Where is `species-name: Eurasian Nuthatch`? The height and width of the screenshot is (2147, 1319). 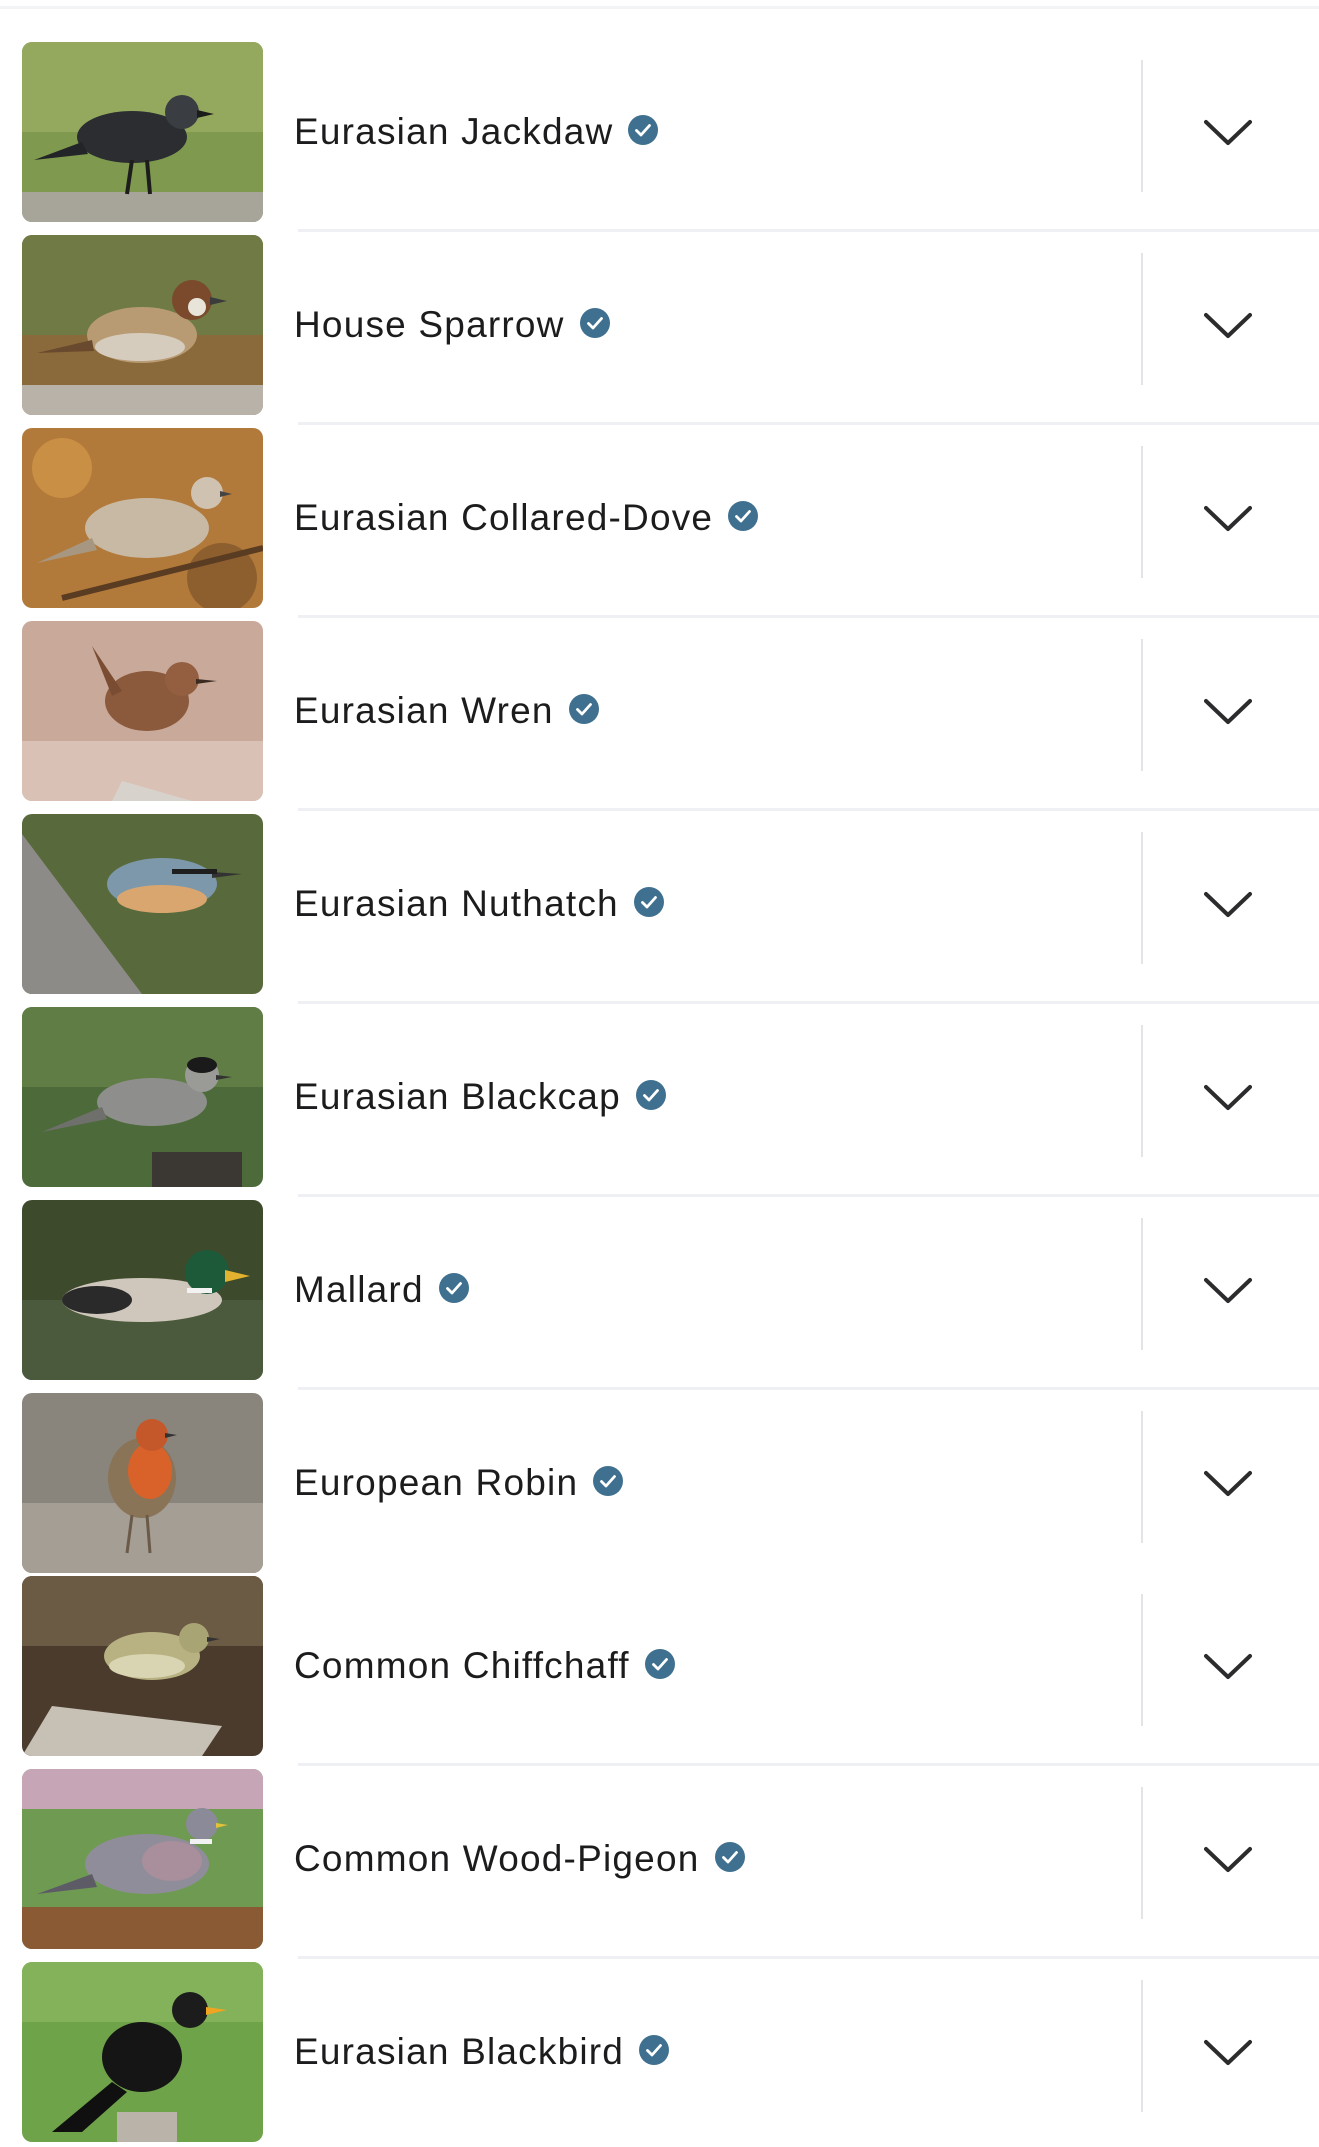
species-name: Eurasian Nuthatch is located at coordinates (456, 903).